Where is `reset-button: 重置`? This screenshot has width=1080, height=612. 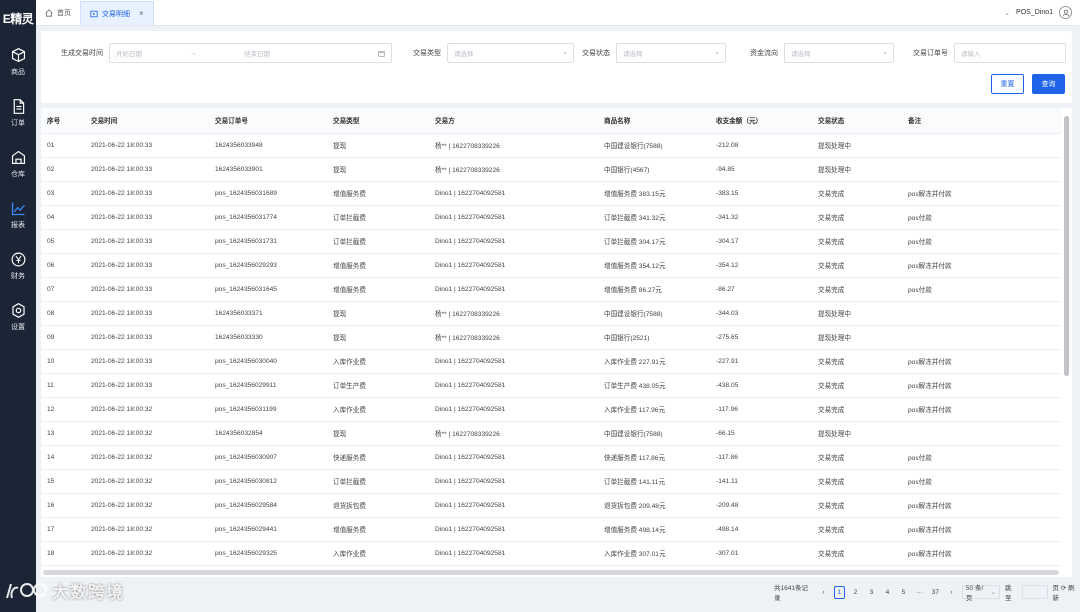
reset-button: 重置 is located at coordinates (1007, 84).